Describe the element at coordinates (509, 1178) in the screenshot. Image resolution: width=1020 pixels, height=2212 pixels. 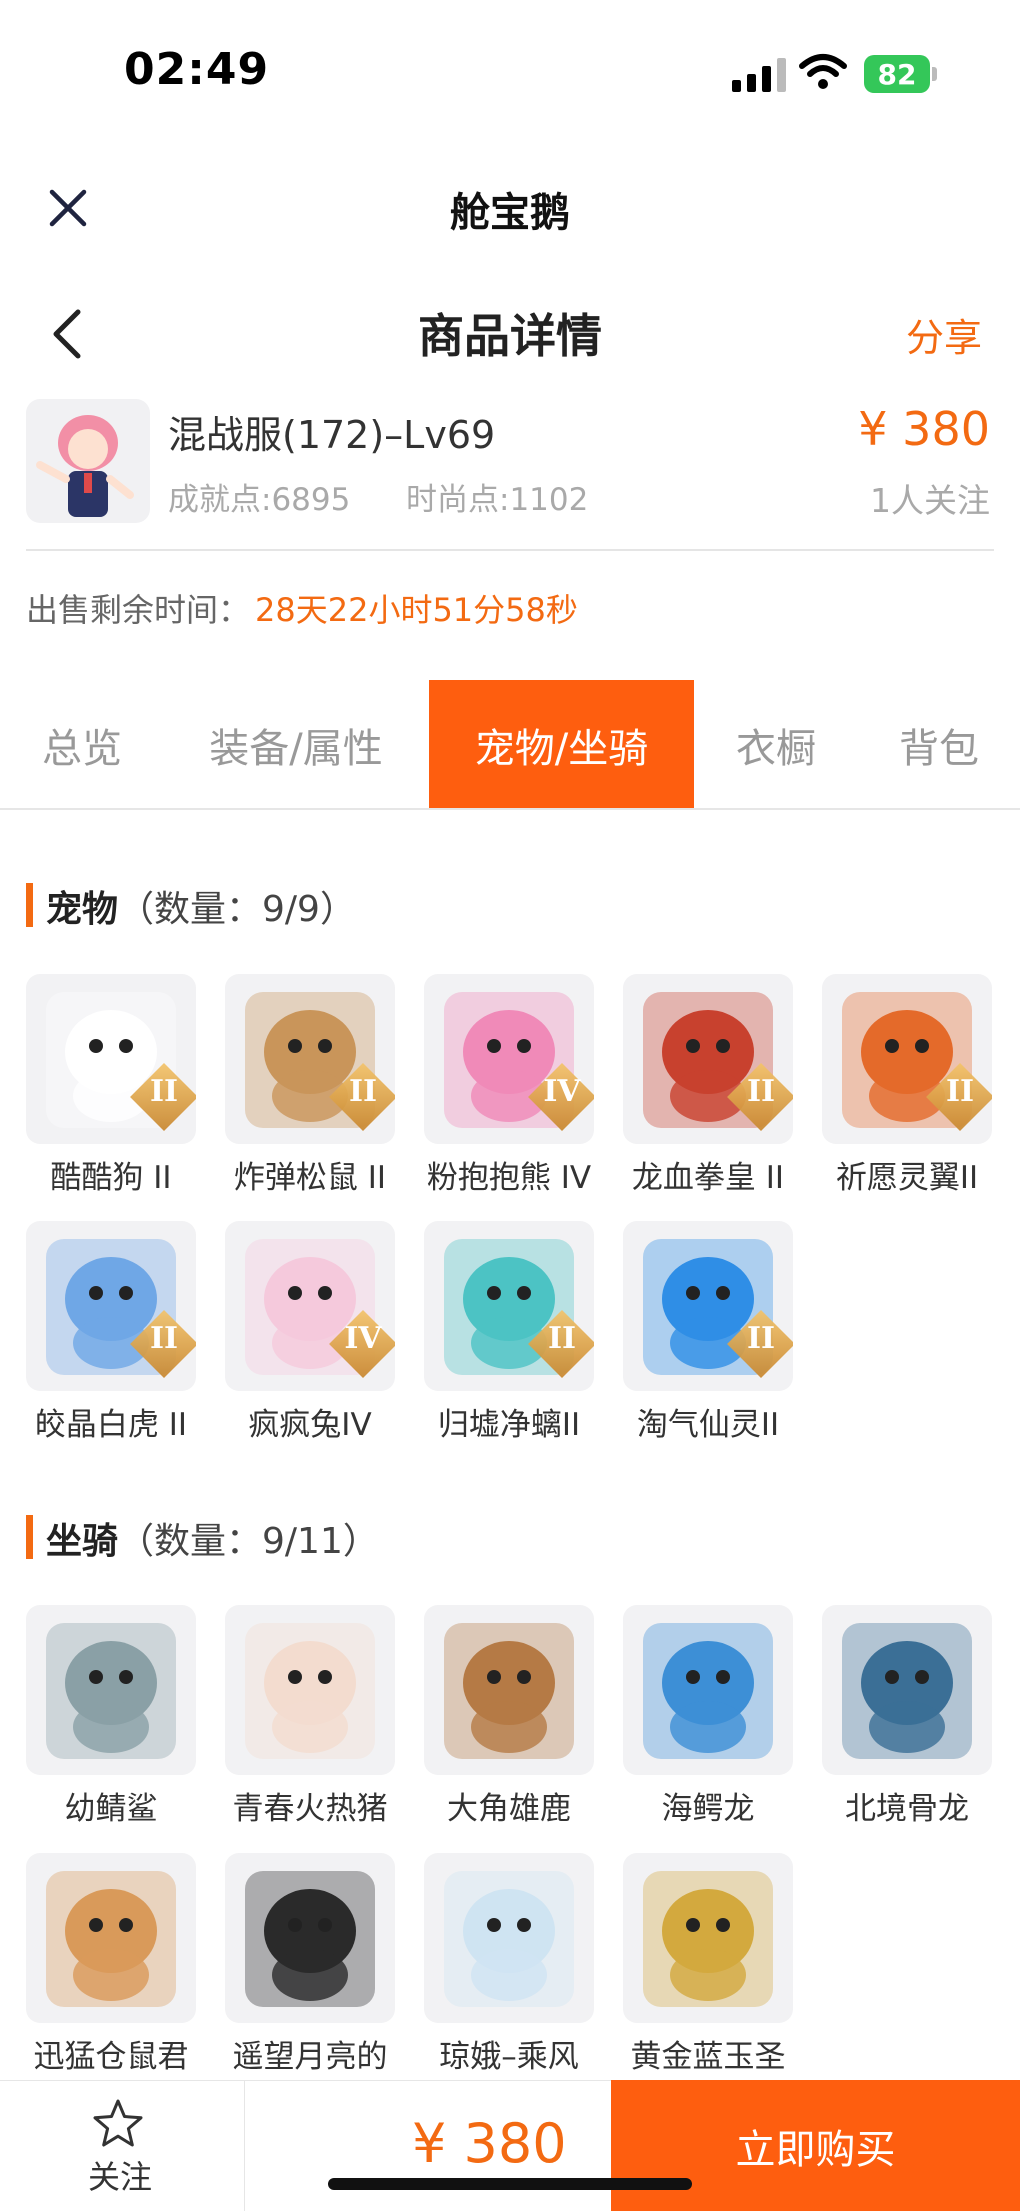
I see `pets-name: 粉抱抱熊 IV` at that location.